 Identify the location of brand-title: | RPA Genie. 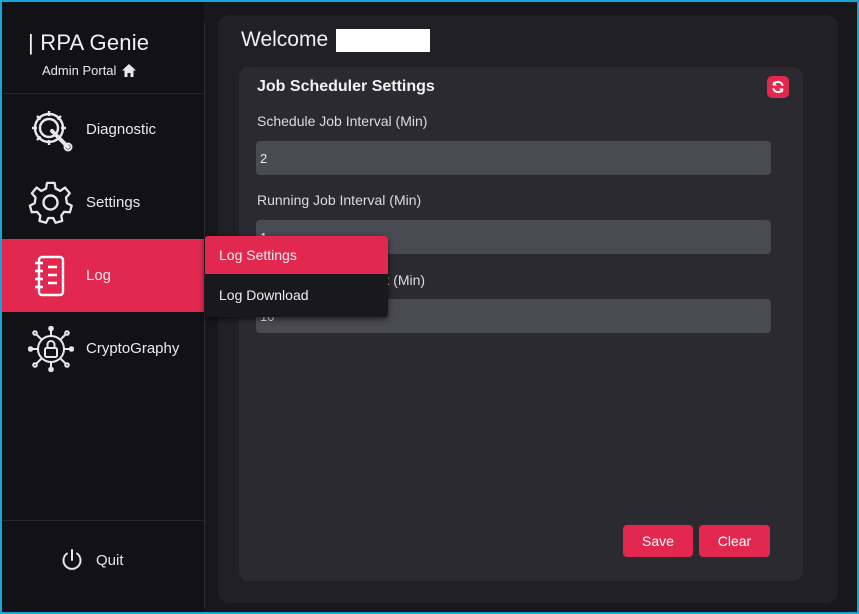
(89, 42).